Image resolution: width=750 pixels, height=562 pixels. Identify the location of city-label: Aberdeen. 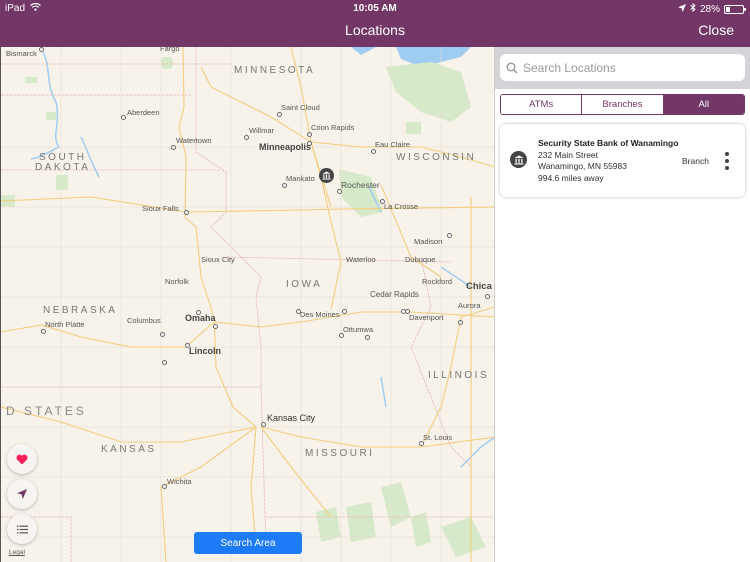
(143, 112).